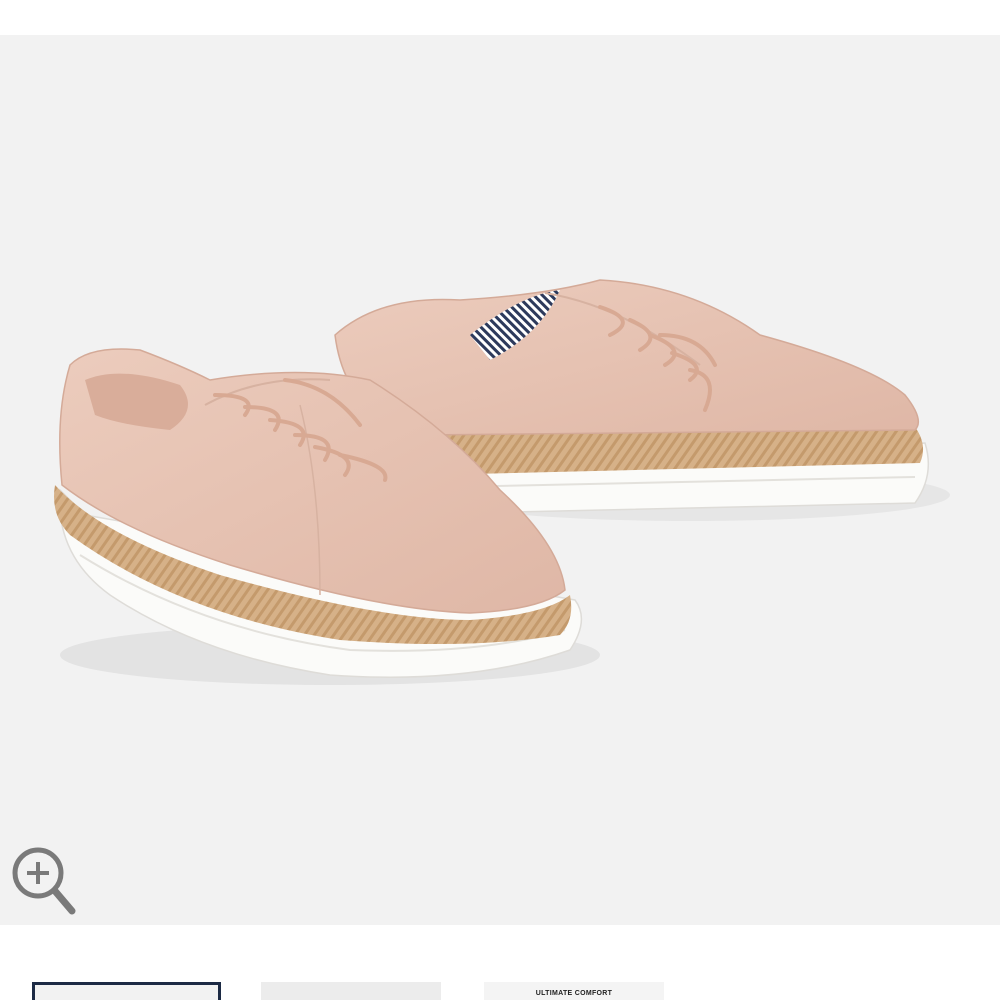 The height and width of the screenshot is (1000, 1000). Describe the element at coordinates (574, 993) in the screenshot. I see `thumbnail-caption: ULTIMATE COMFORT` at that location.